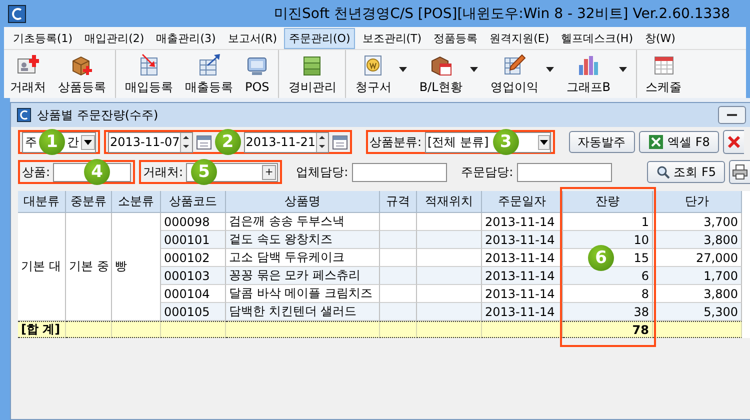 This screenshot has width=750, height=420. Describe the element at coordinates (608, 202) in the screenshot. I see `column-header: 잔량` at that location.